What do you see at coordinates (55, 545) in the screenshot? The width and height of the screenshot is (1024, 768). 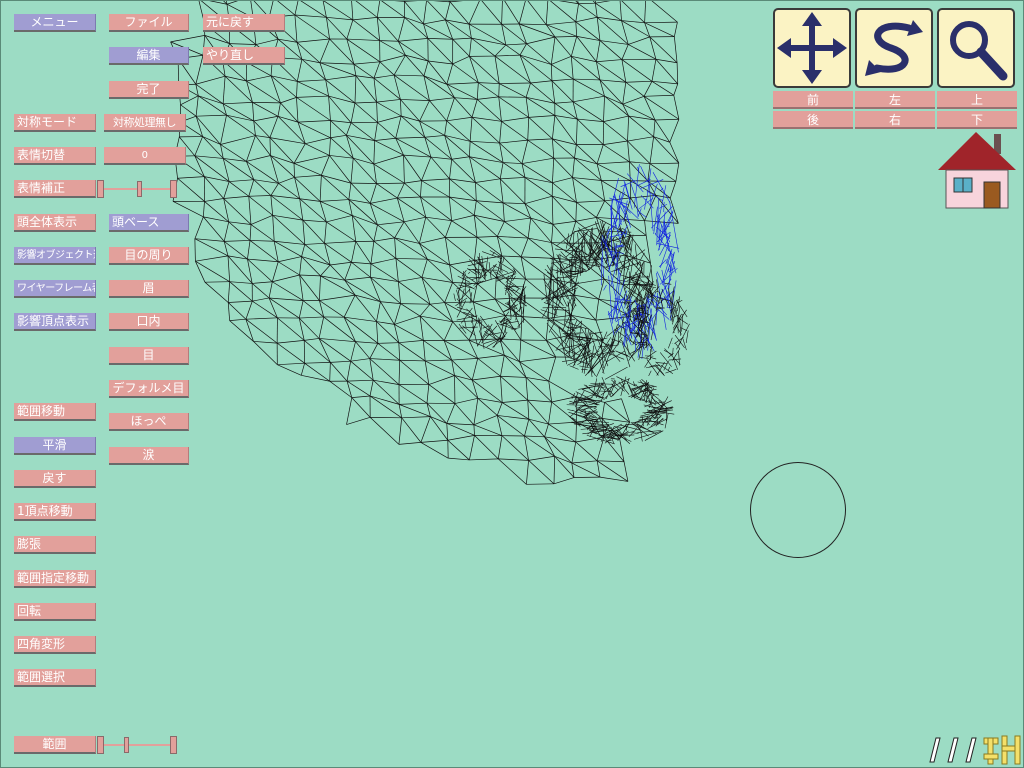 I see `inflate-button: 膨張` at bounding box center [55, 545].